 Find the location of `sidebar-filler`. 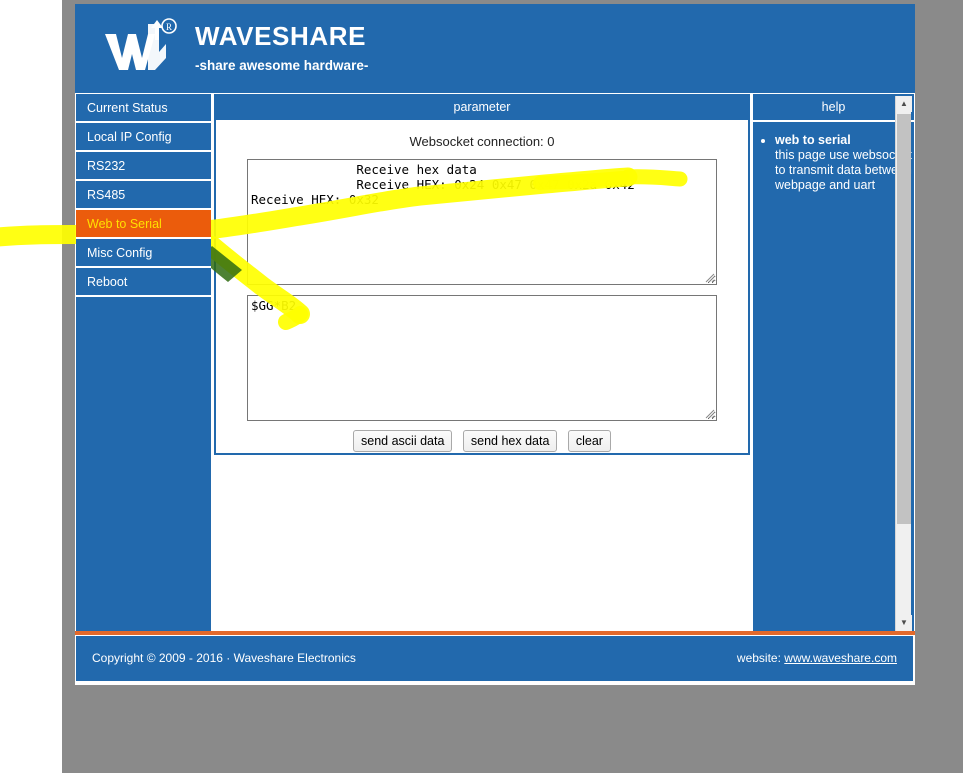

sidebar-filler is located at coordinates (143, 471).